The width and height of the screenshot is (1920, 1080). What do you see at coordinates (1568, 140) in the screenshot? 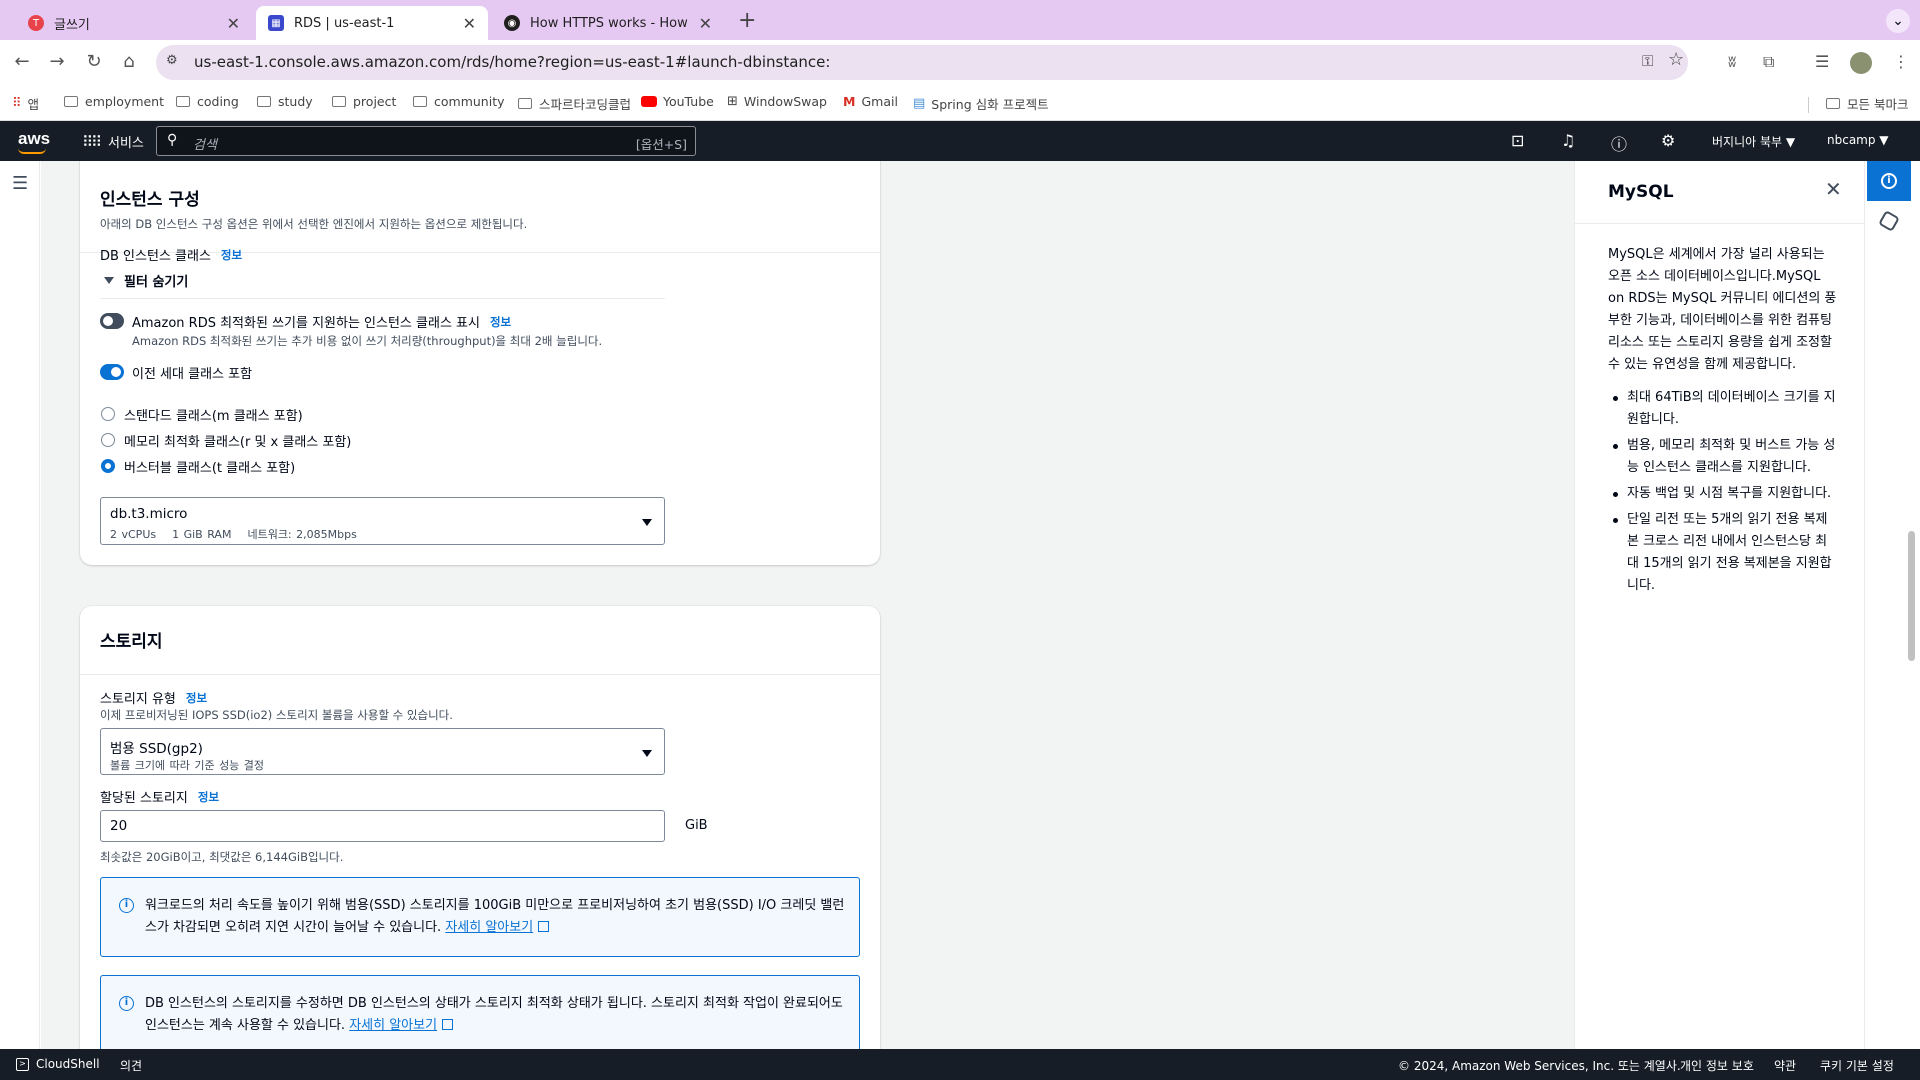
I see `notifications-bell-icon: ♫` at bounding box center [1568, 140].